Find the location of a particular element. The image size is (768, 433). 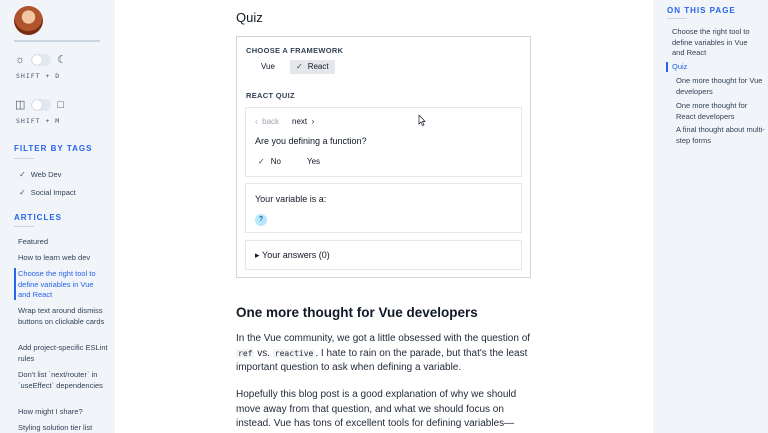

framework-label: CHOOSE A FRAMEWORK is located at coordinates (295, 50).